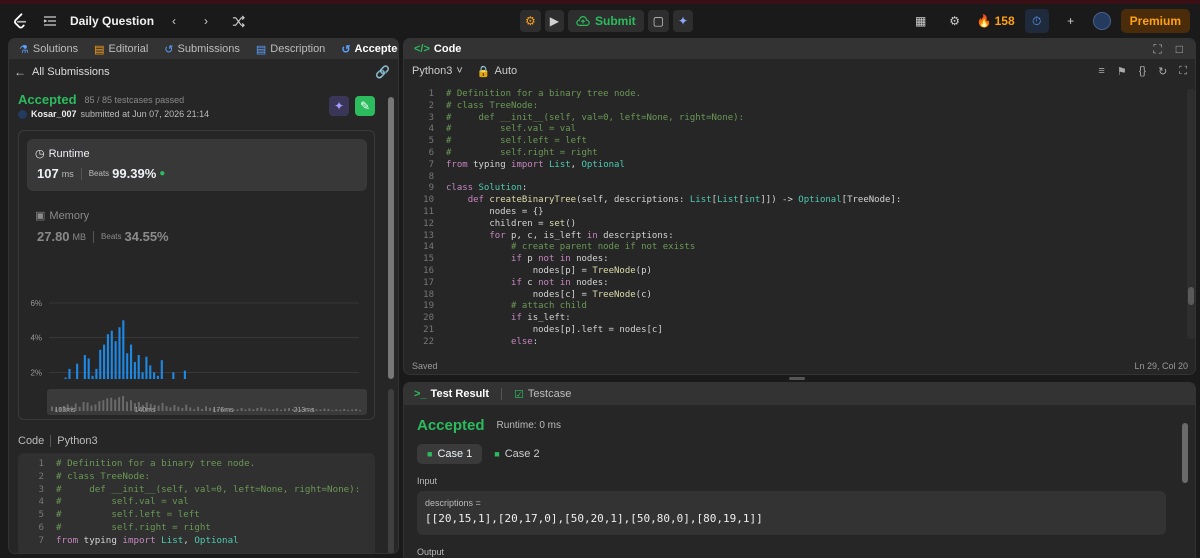 This screenshot has height=558, width=1200. What do you see at coordinates (1157, 49) in the screenshot?
I see `maximize-icon: ⛶` at bounding box center [1157, 49].